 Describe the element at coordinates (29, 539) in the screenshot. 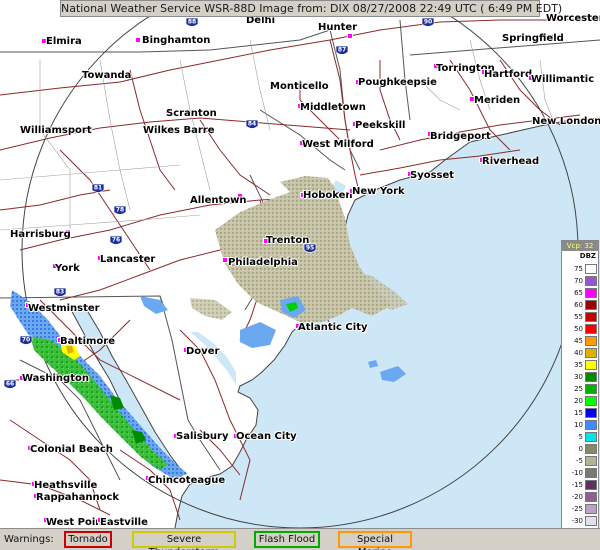

I see `warnings-label: Warnings:` at that location.